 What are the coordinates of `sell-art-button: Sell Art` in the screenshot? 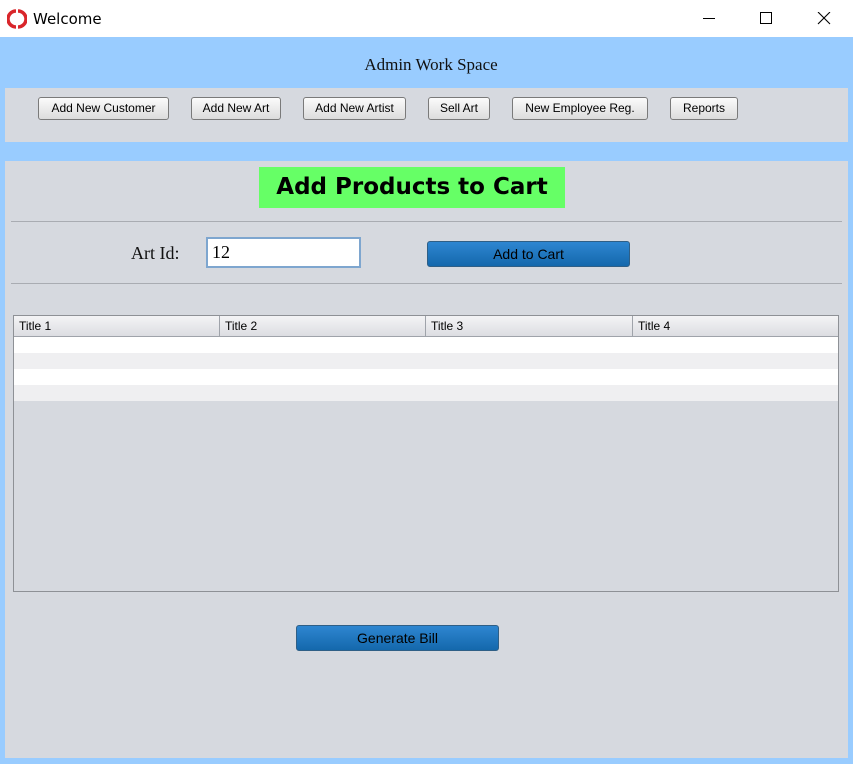 It's located at (459, 108).